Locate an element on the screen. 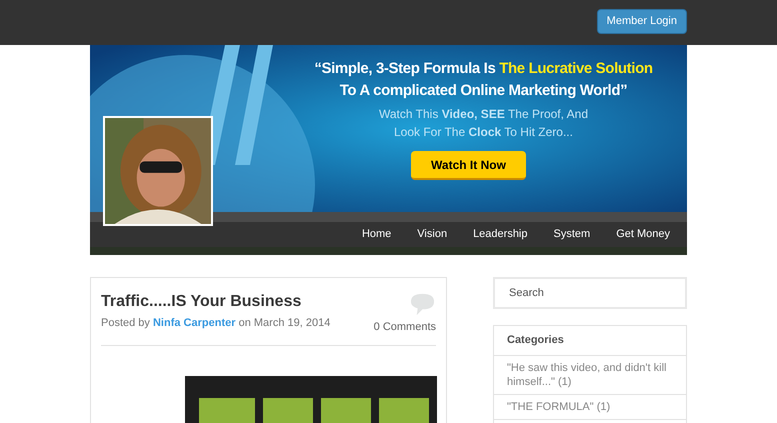  nav-link: Leadership is located at coordinates (500, 234).